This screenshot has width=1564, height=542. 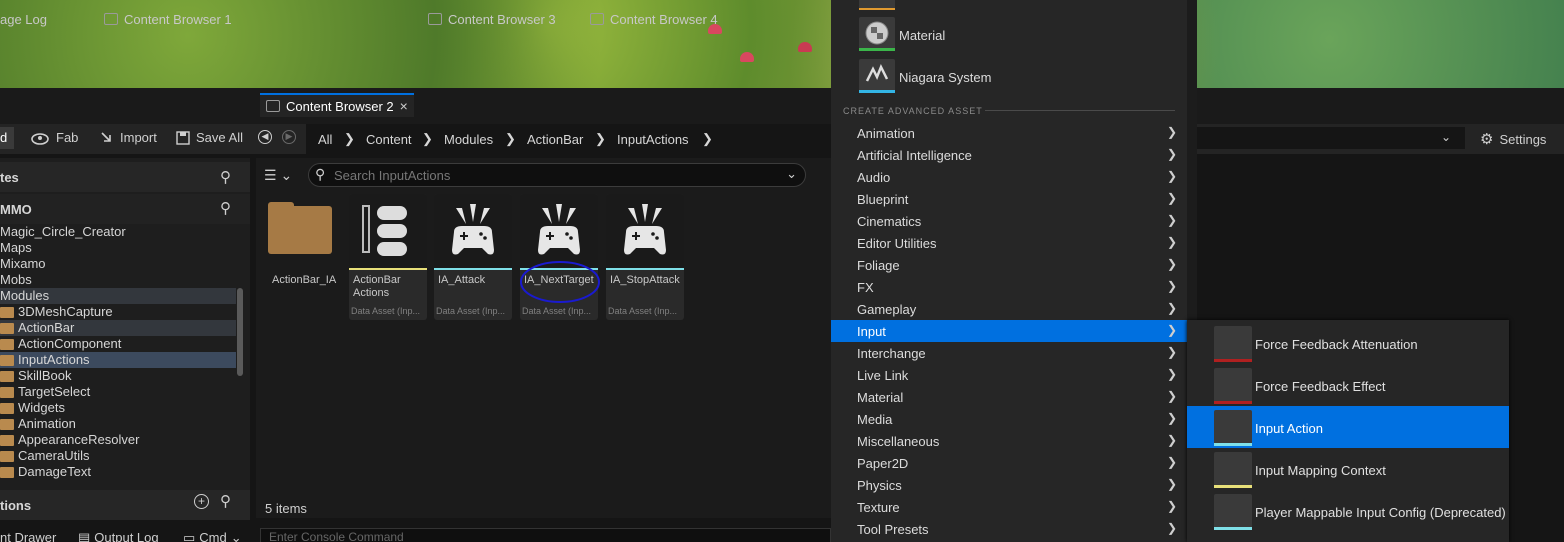 What do you see at coordinates (69, 440) in the screenshot?
I see `tree-item: AppearanceResolver` at bounding box center [69, 440].